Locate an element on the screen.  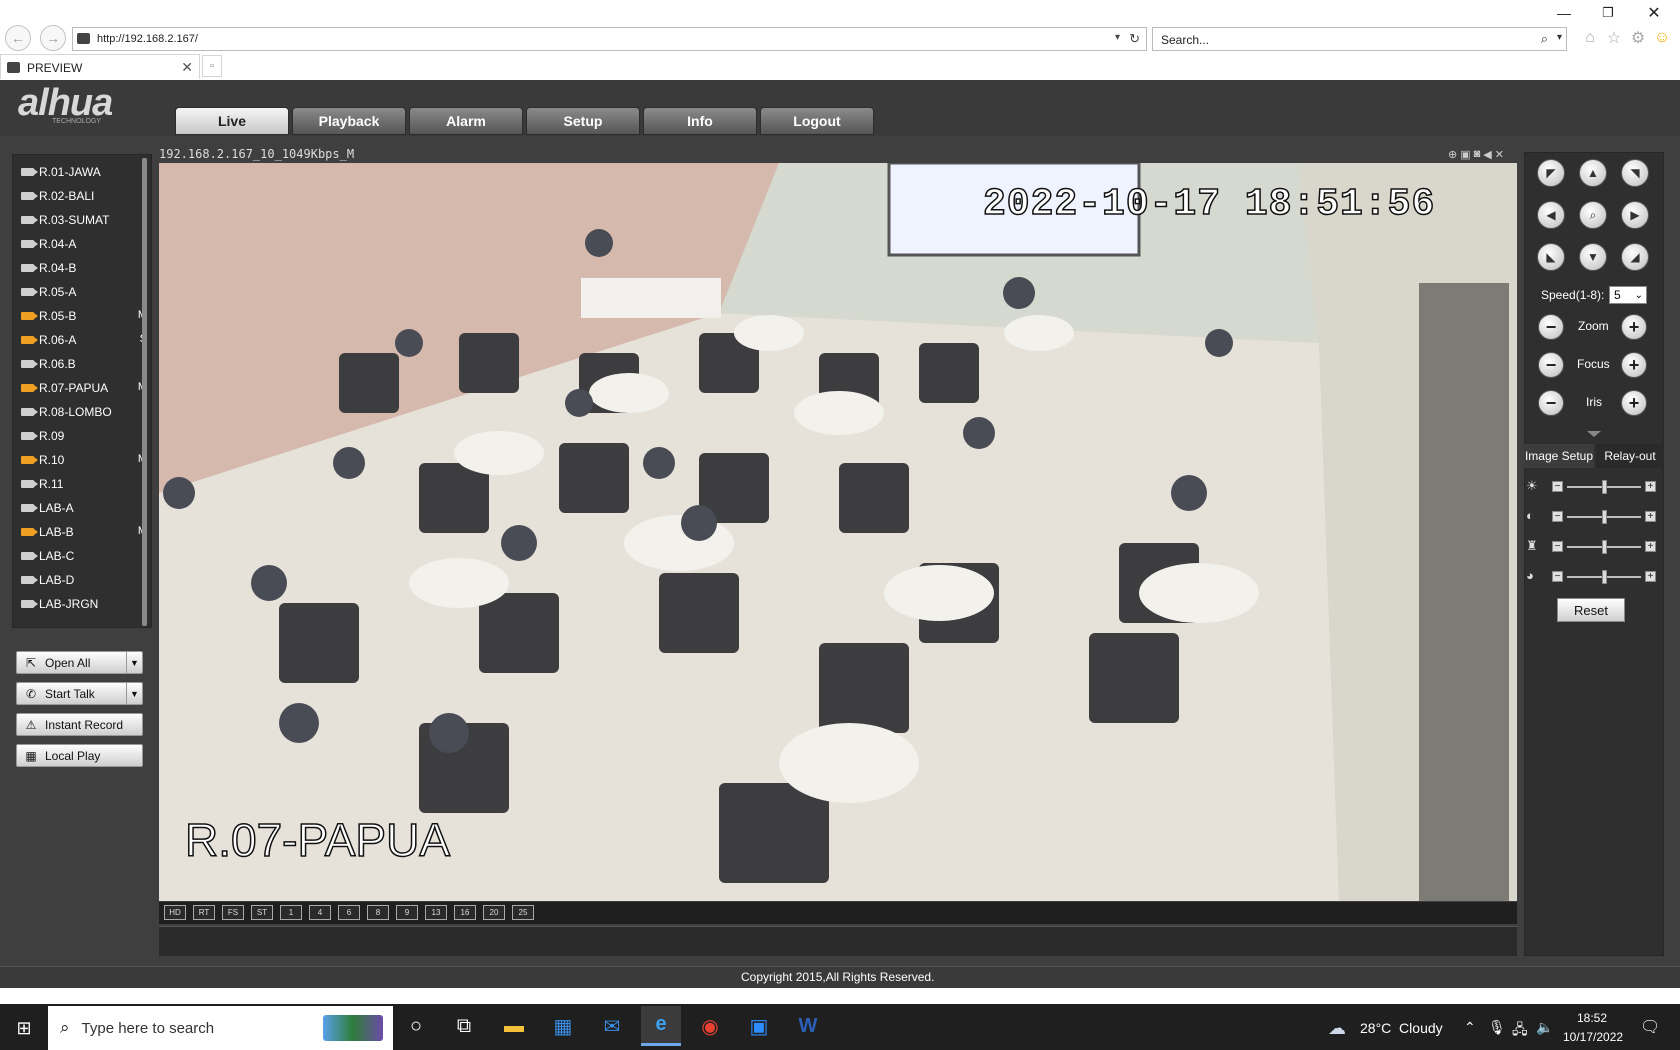
windows-start-icon: ⊞ is located at coordinates (24, 1028).